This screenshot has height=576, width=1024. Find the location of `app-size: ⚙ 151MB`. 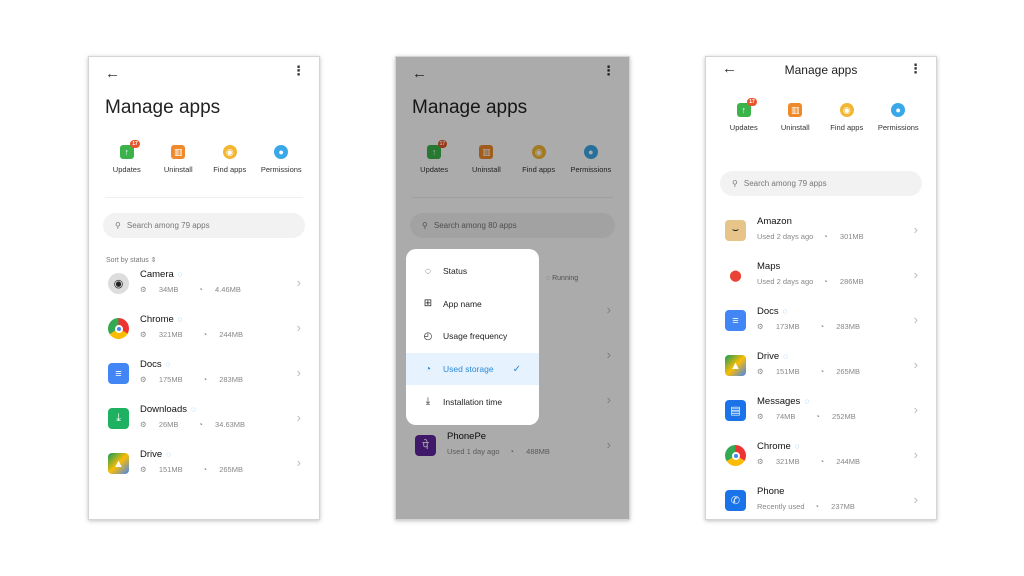

app-size: ⚙ 151MB is located at coordinates (778, 371).